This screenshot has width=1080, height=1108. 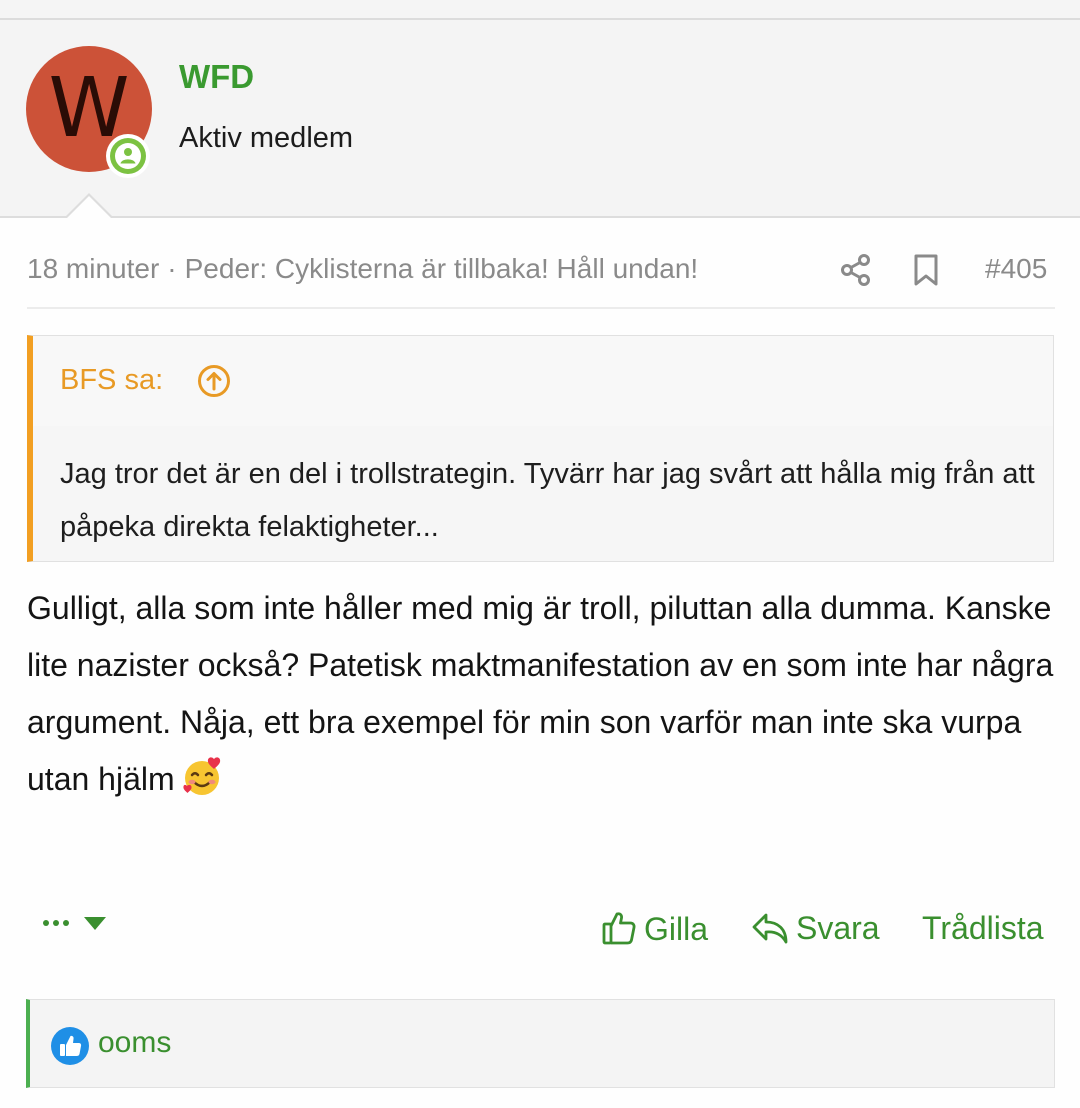 I want to click on smiling-face-with-hearts-icon, so click(x=201, y=776).